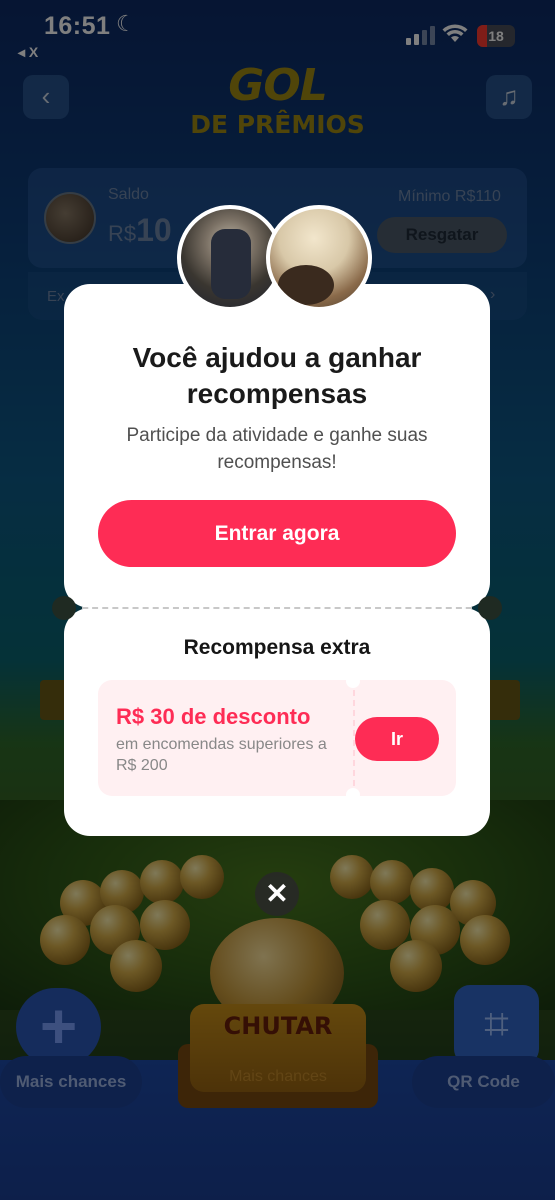 This screenshot has width=555, height=1200. Describe the element at coordinates (277, 533) in the screenshot. I see `join-now-button: Entrar agora` at that location.